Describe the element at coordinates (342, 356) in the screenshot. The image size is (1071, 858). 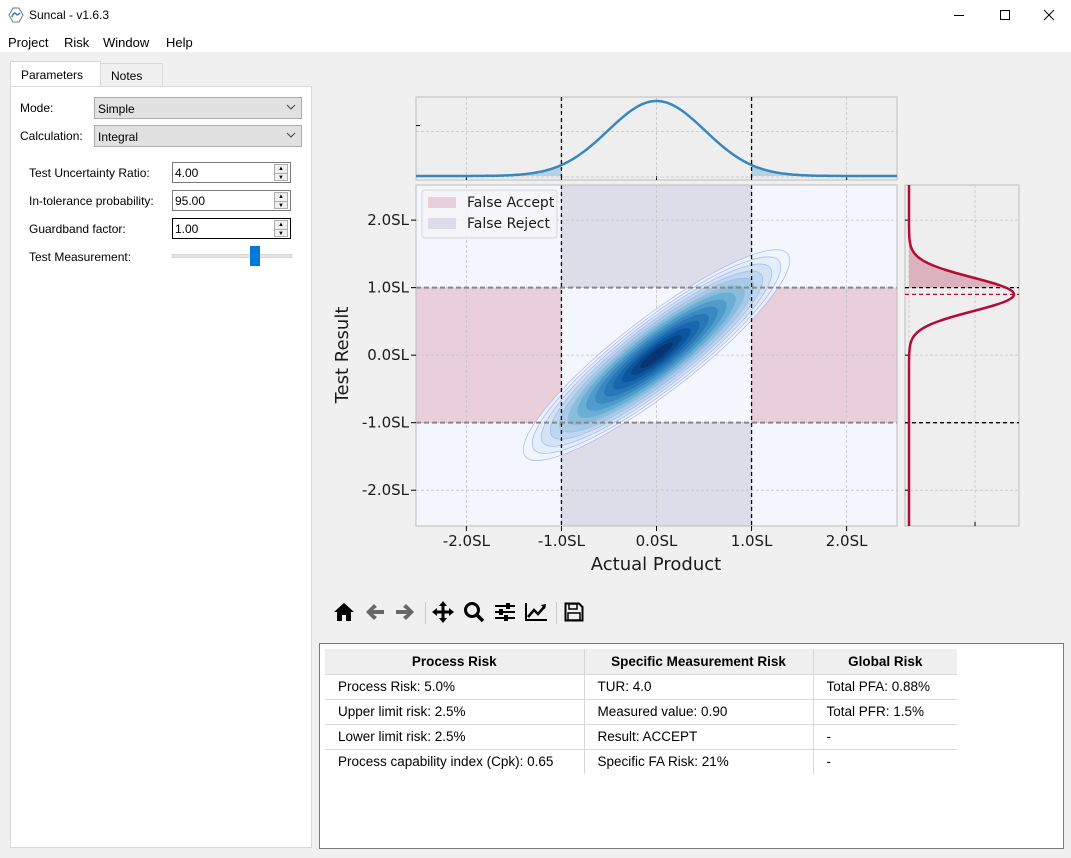
I see `y-axis-label: Test Result` at that location.